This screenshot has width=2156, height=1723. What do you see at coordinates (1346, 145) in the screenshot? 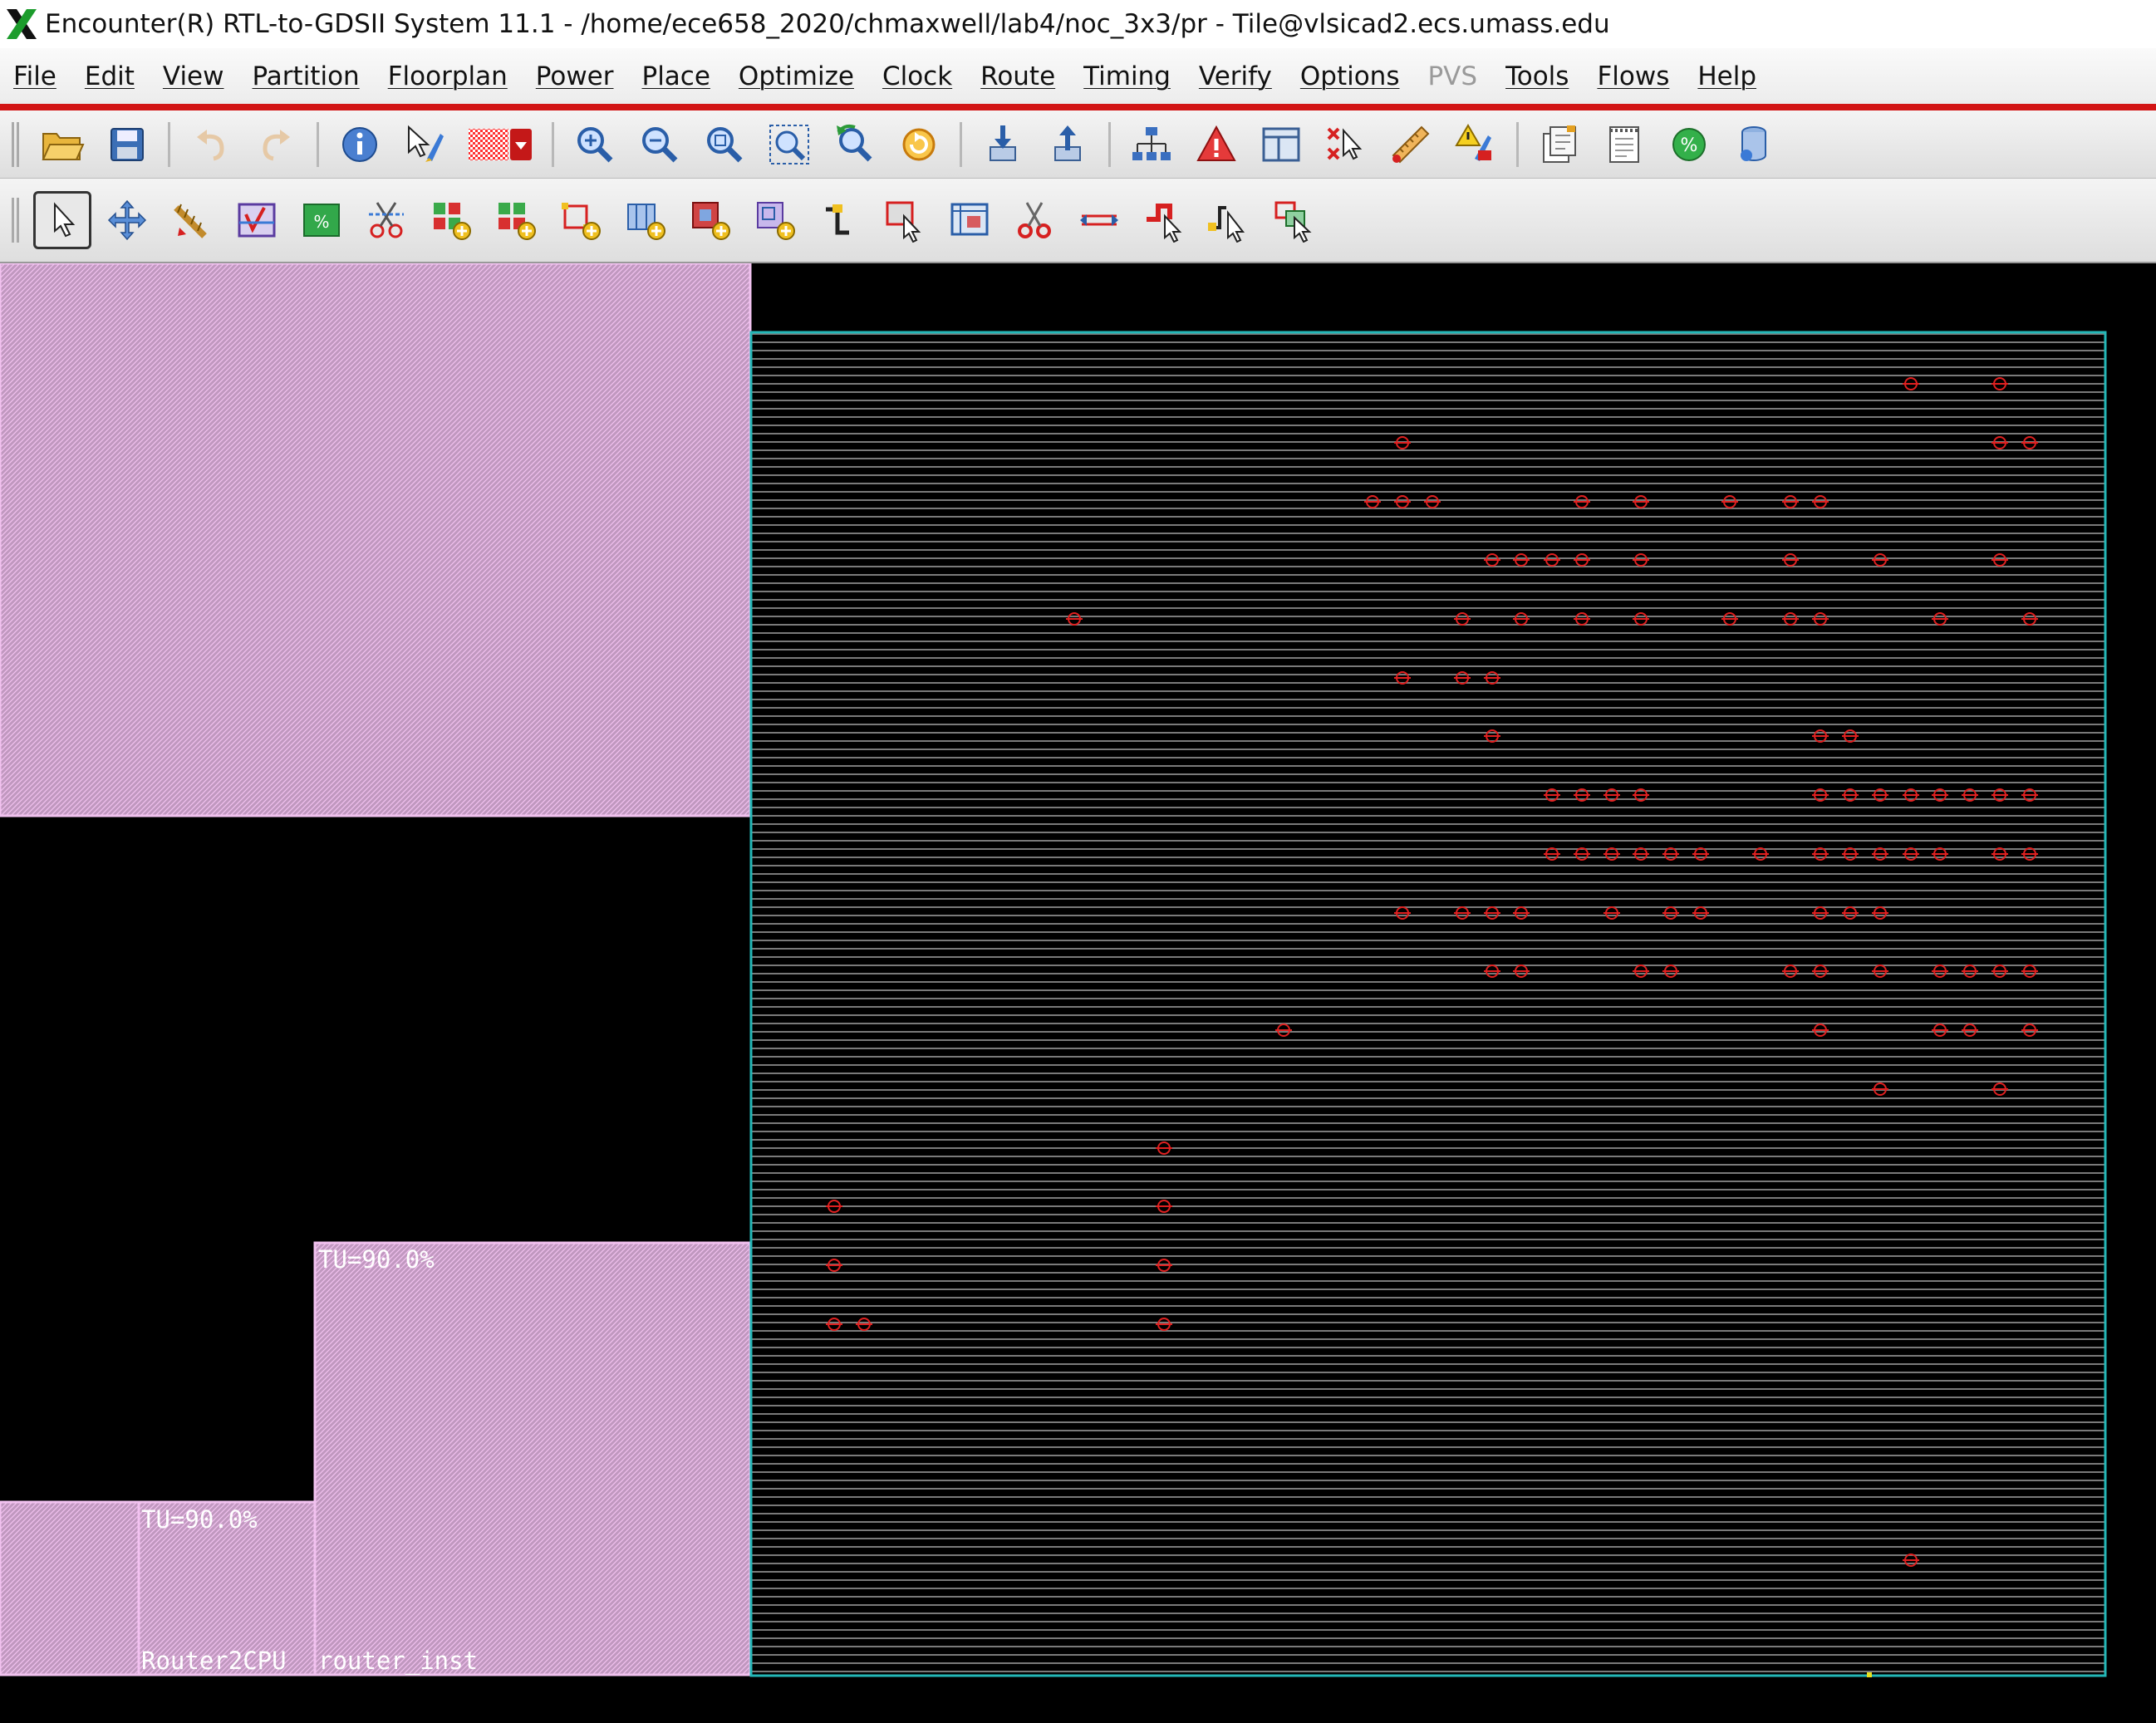
I see `deselect-icon` at bounding box center [1346, 145].